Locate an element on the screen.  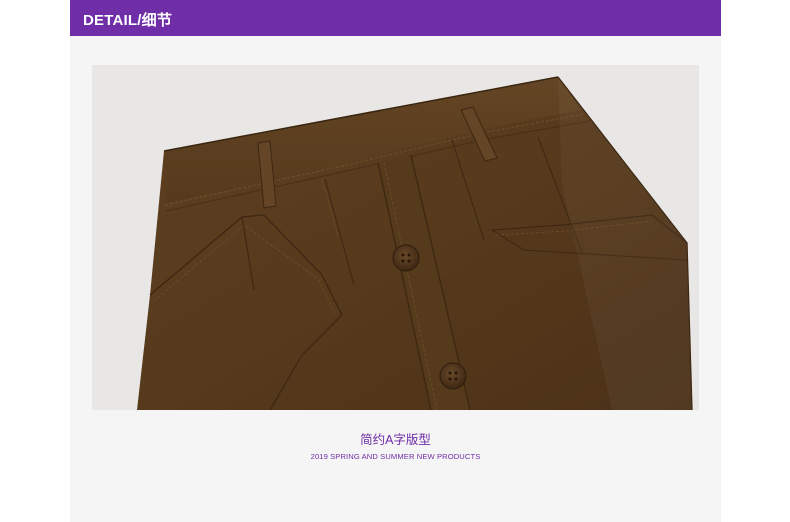
section-header: DETAIL/细节 is located at coordinates (395, 18).